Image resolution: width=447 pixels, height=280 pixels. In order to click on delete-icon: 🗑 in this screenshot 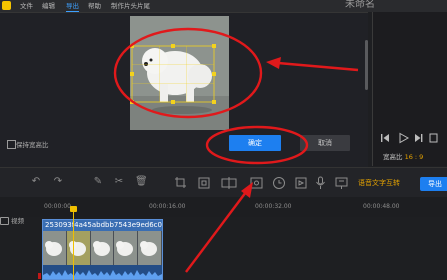, I will do `click(141, 182)`.